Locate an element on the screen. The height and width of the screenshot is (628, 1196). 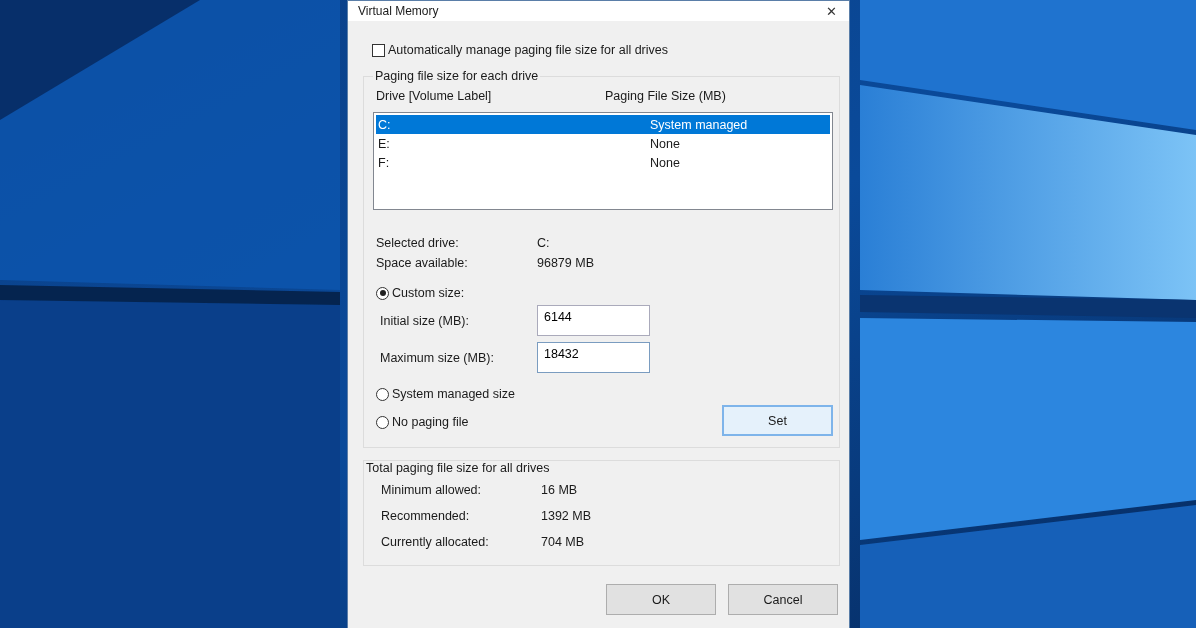
radio-label: System managed size is located at coordinates (453, 394).